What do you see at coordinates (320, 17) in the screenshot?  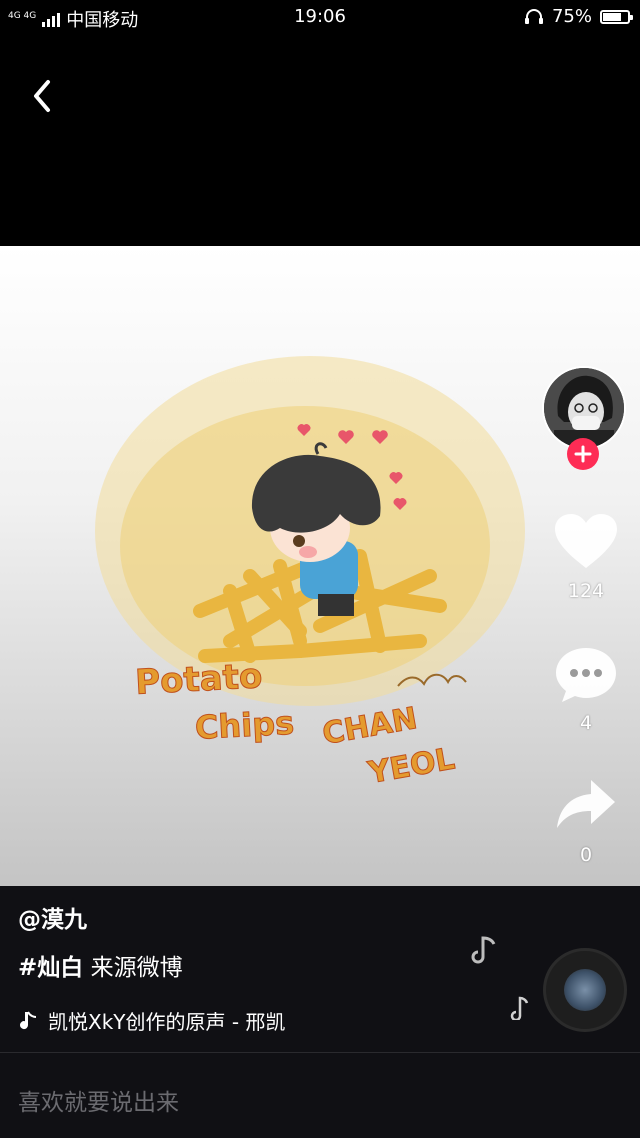 I see `status-bar: 4G 4G 中国移动 19:06 75%` at bounding box center [320, 17].